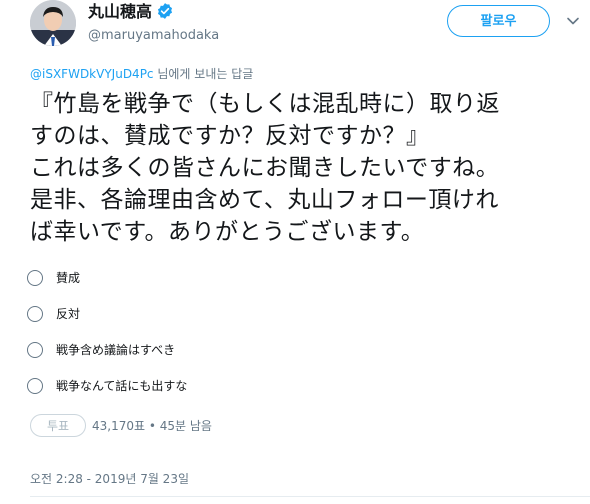 Image resolution: width=590 pixels, height=504 pixels. I want to click on tweet-line: 『竹島を戦争で（もしくは混乱時に）取り返, so click(265, 104).